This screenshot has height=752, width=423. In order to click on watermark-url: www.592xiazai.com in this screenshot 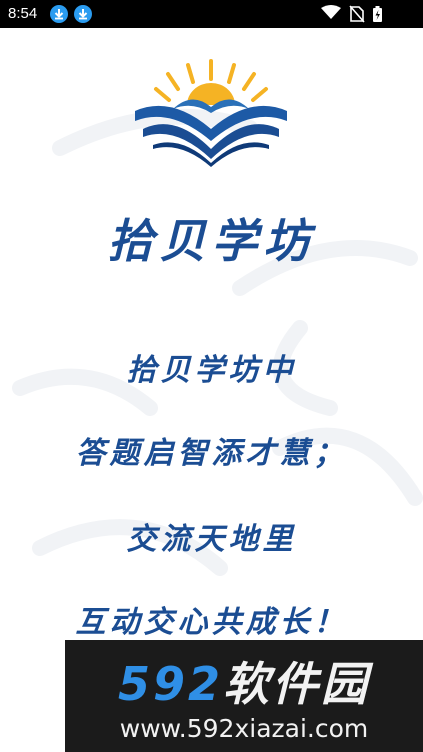, I will do `click(244, 728)`.